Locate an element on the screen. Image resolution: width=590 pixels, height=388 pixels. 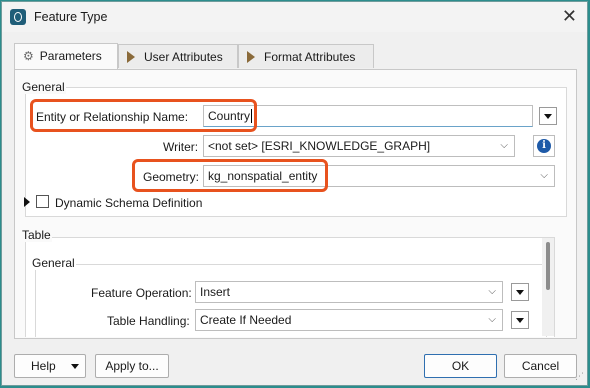
ok-button: OK is located at coordinates (460, 366).